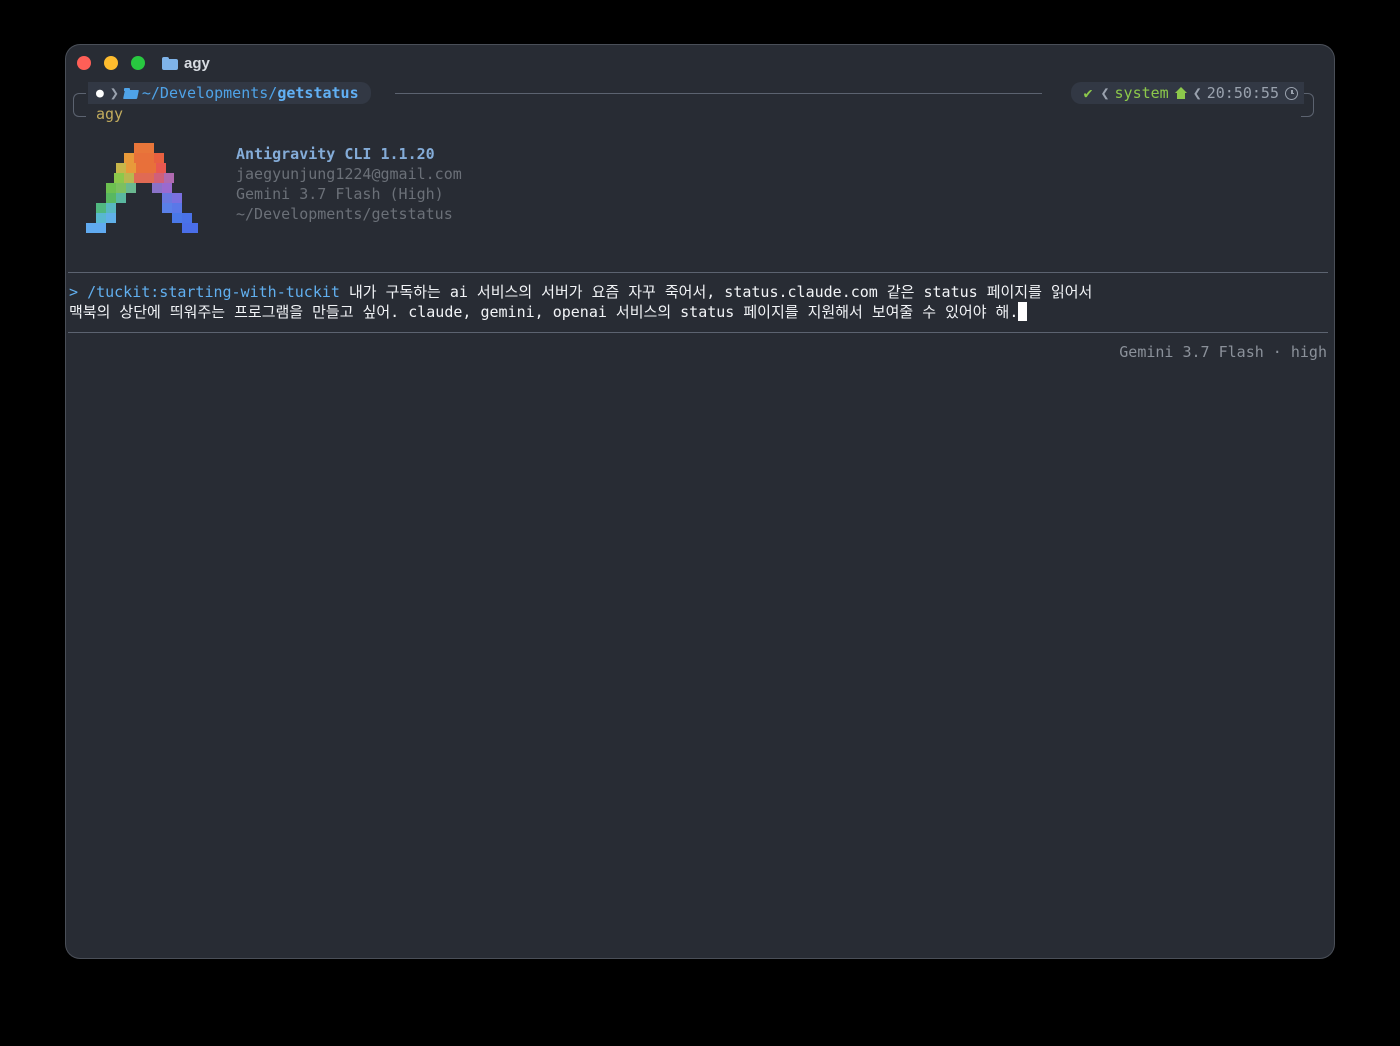  What do you see at coordinates (698, 332) in the screenshot?
I see `input-bottom-divider` at bounding box center [698, 332].